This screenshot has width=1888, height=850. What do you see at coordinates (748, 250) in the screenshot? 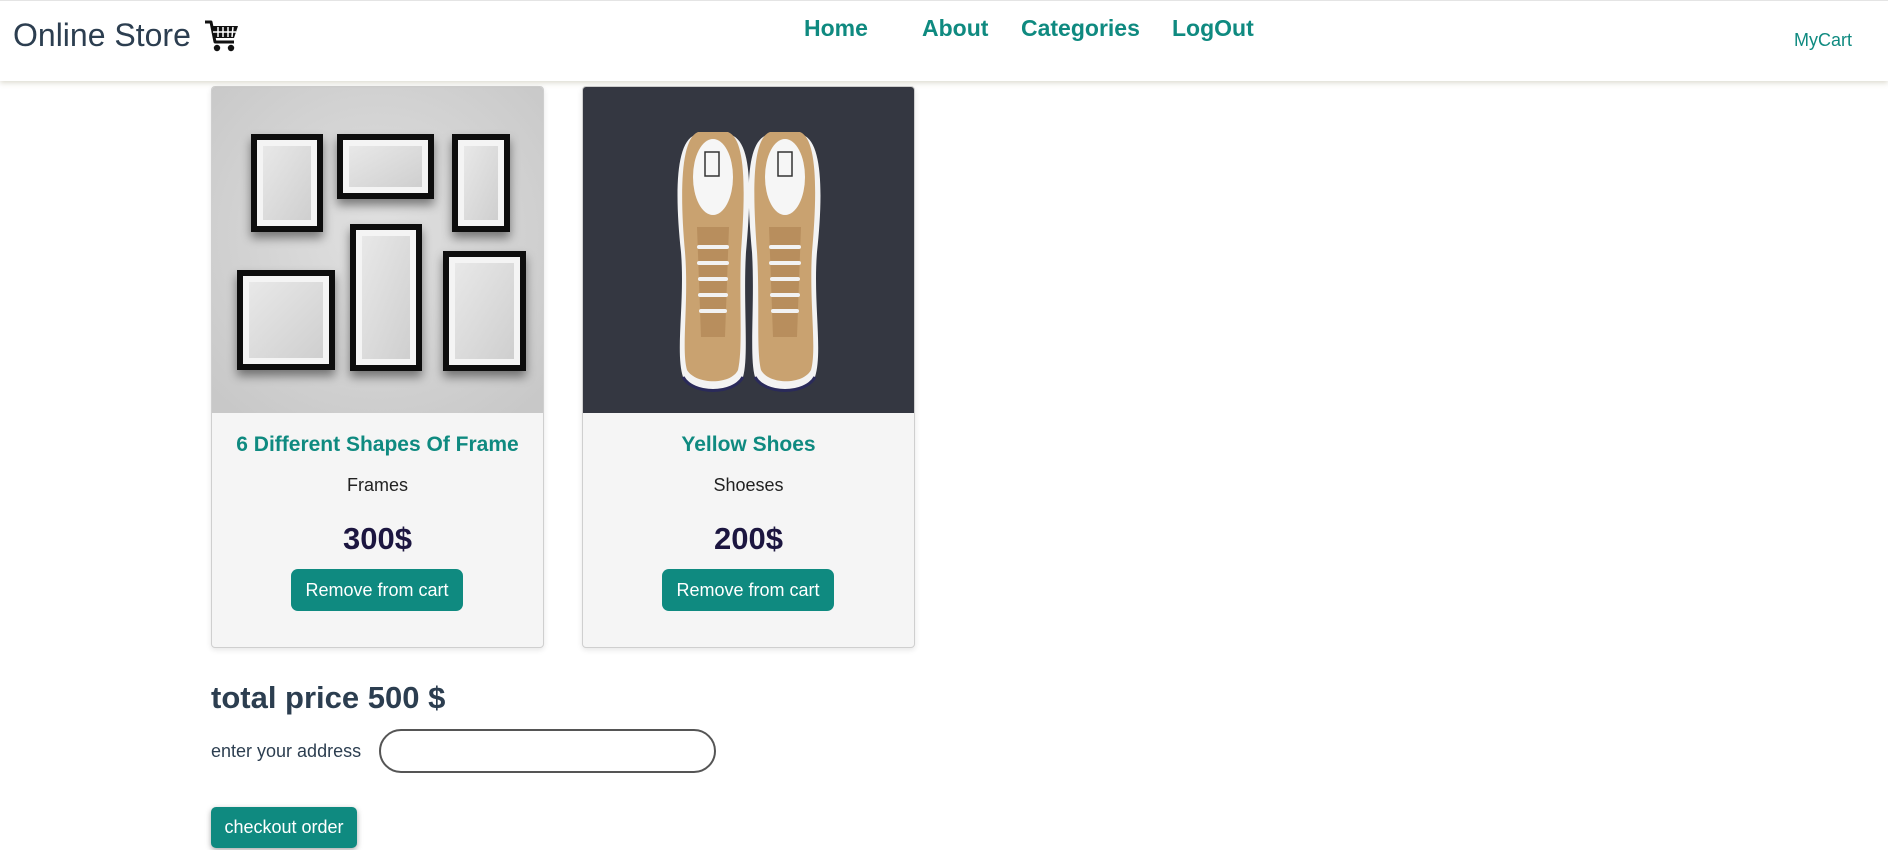
I see `yellow-shoes-image` at bounding box center [748, 250].